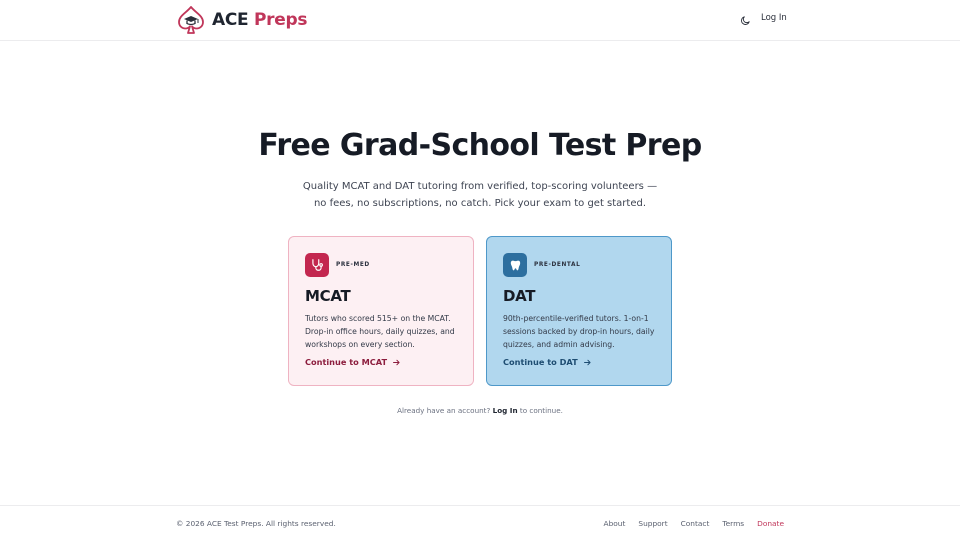 This screenshot has width=960, height=540. I want to click on continue-to-mcat-link: Continue to MCAT, so click(353, 362).